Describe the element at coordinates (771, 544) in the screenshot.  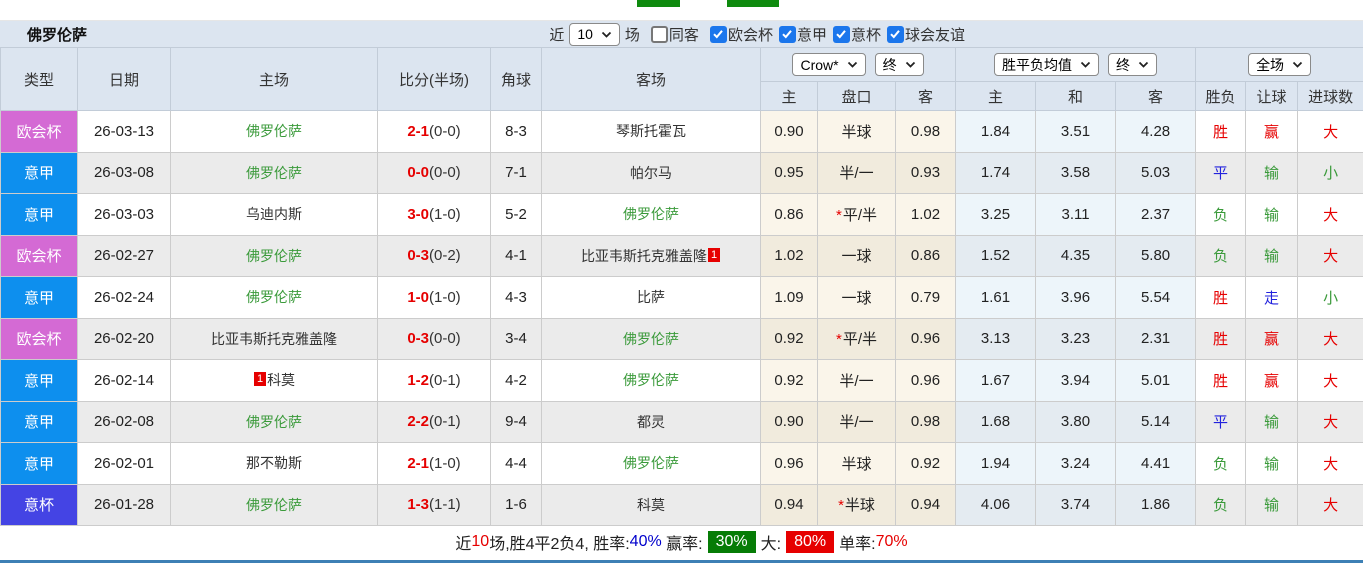
I see `summary-big-label: 大:` at that location.